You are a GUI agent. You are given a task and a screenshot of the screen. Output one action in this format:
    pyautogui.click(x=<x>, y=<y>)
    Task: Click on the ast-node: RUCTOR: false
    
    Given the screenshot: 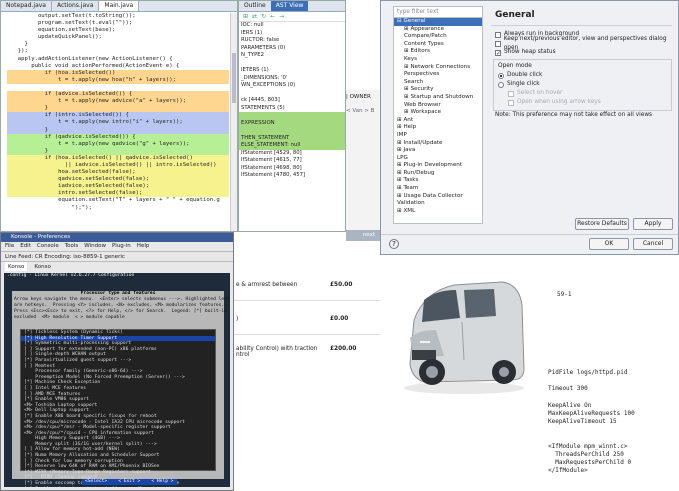 What is the action you would take?
    pyautogui.click(x=292, y=41)
    